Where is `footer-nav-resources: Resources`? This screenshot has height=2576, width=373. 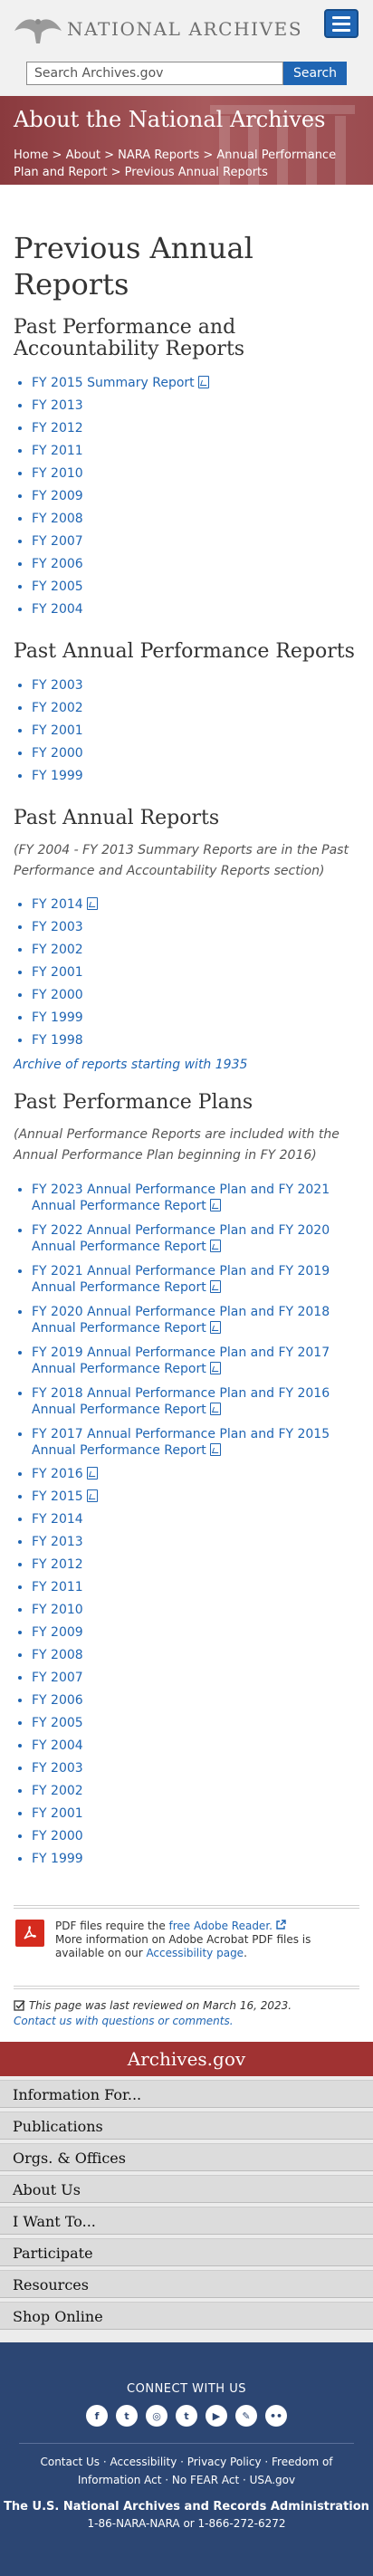 footer-nav-resources: Resources is located at coordinates (186, 2284).